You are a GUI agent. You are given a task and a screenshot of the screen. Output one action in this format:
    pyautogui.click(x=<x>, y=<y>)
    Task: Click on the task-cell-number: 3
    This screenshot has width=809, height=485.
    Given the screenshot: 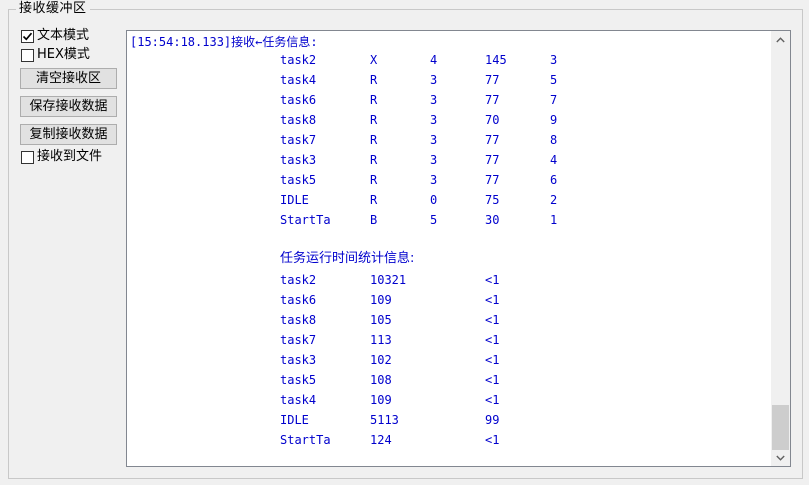 What is the action you would take?
    pyautogui.click(x=554, y=60)
    